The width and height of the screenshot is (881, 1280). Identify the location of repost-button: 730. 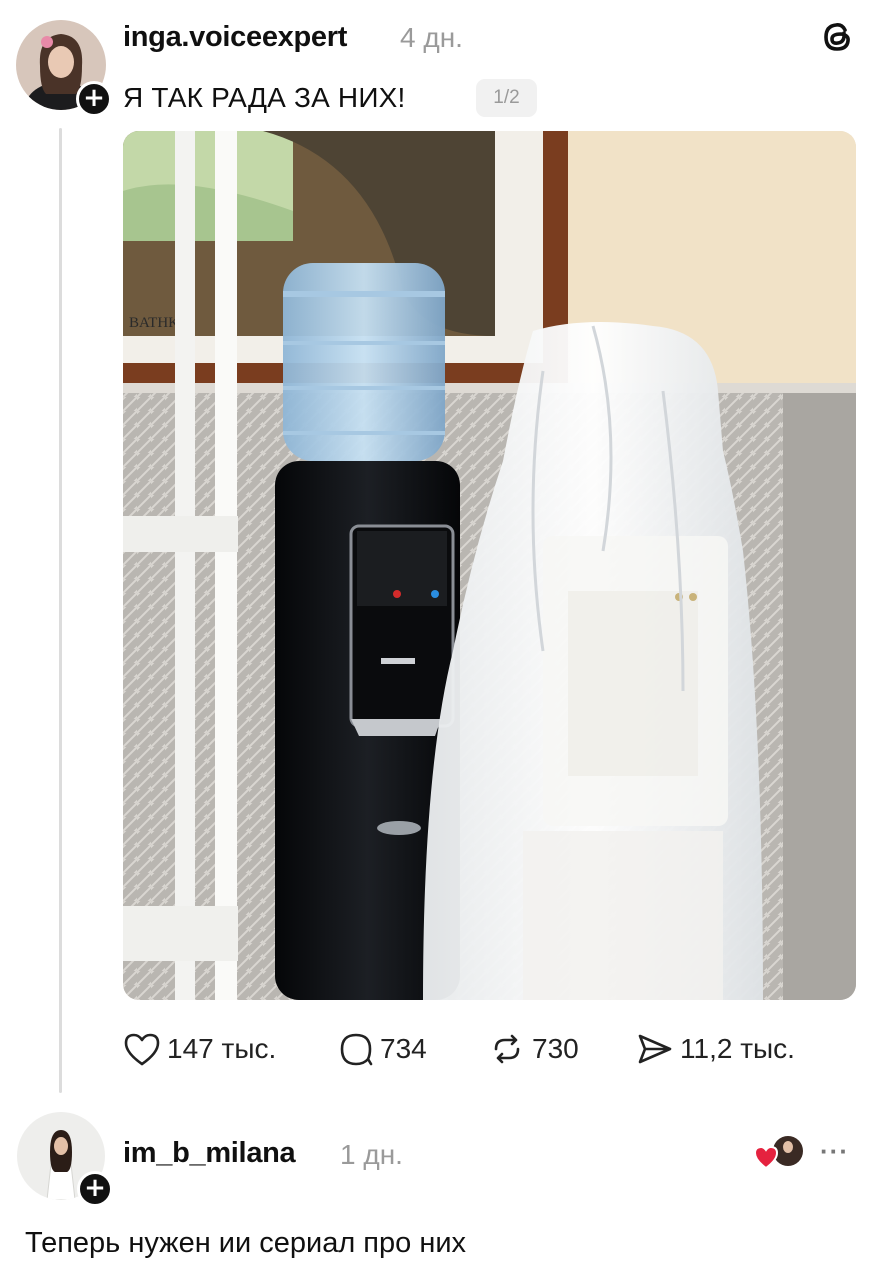
(533, 1049).